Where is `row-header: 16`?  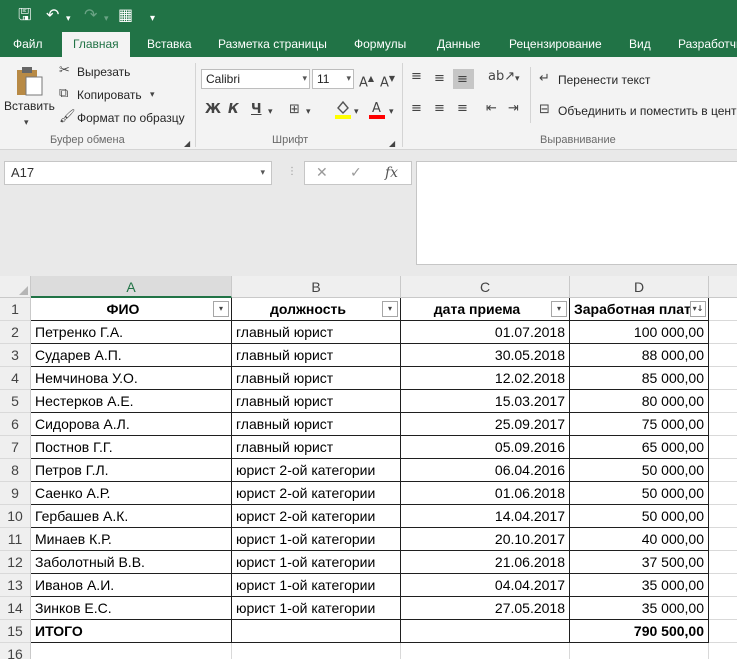 row-header: 16 is located at coordinates (15, 651).